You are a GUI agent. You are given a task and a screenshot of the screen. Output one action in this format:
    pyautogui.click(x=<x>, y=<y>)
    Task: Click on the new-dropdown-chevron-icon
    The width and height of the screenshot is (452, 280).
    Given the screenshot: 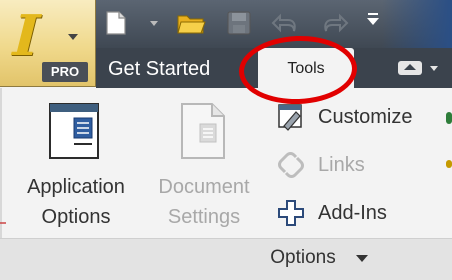 What is the action you would take?
    pyautogui.click(x=154, y=23)
    